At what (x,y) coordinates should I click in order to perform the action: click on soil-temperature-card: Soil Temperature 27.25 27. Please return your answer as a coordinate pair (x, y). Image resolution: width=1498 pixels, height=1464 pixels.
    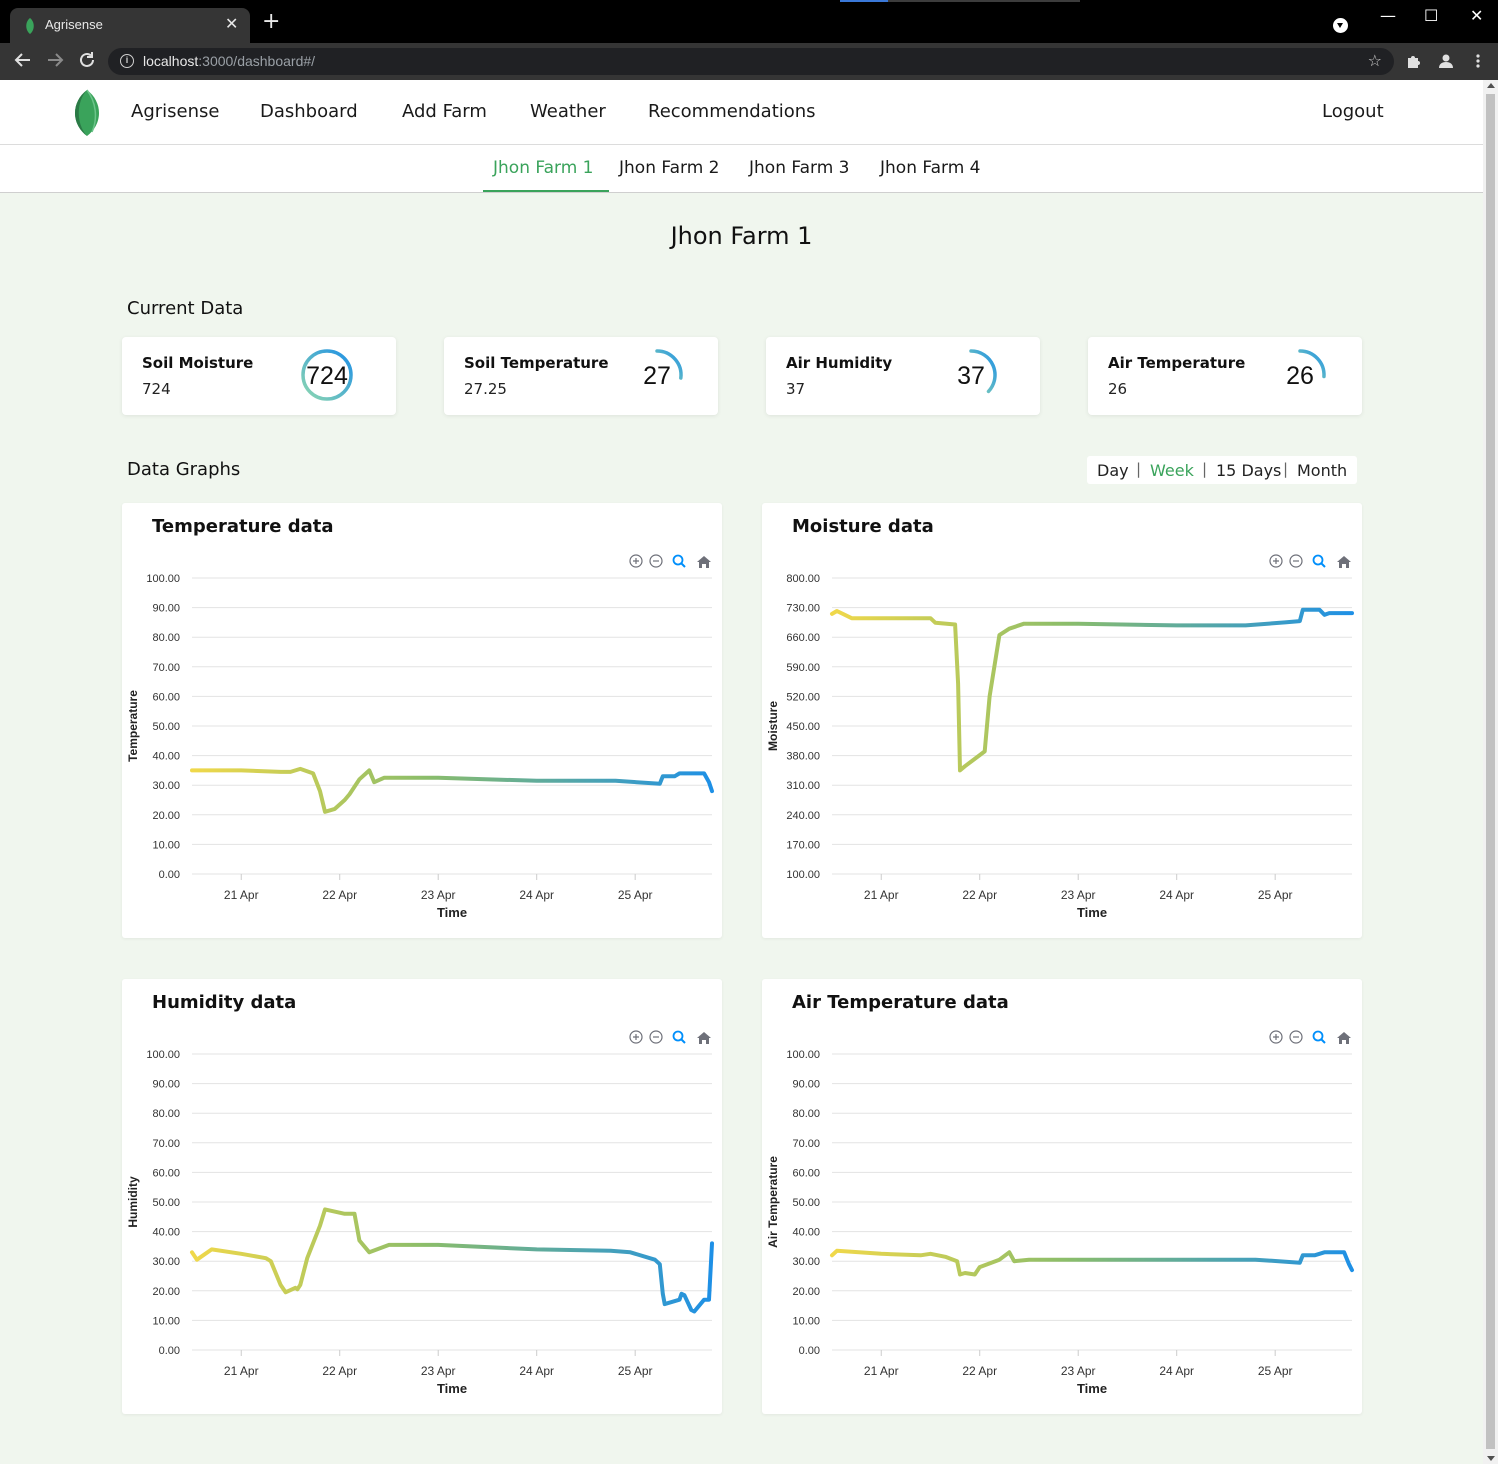
    Looking at the image, I should click on (581, 376).